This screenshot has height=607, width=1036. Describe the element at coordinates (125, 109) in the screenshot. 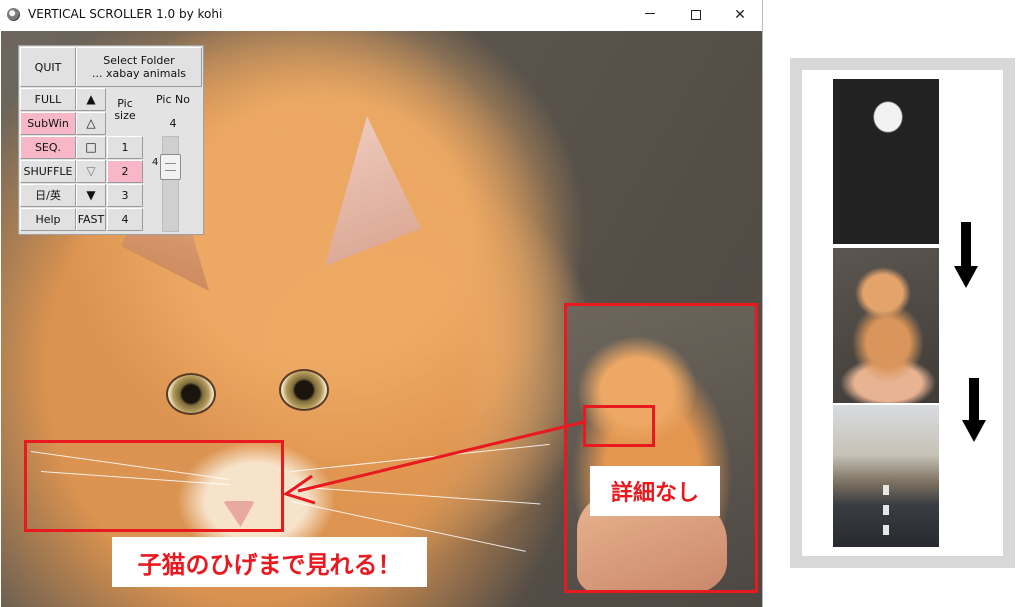

I see `pic-size-label: Pic size` at that location.